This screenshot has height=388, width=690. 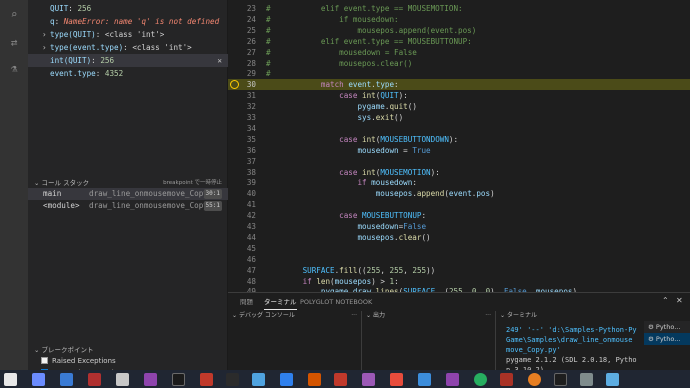 What do you see at coordinates (251, 216) in the screenshot?
I see `line-number: 42` at bounding box center [251, 216].